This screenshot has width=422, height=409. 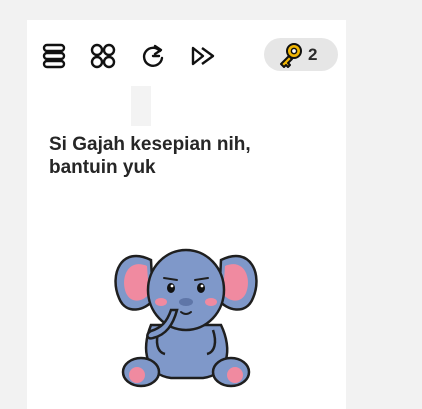 I want to click on menu-button, so click(x=54, y=56).